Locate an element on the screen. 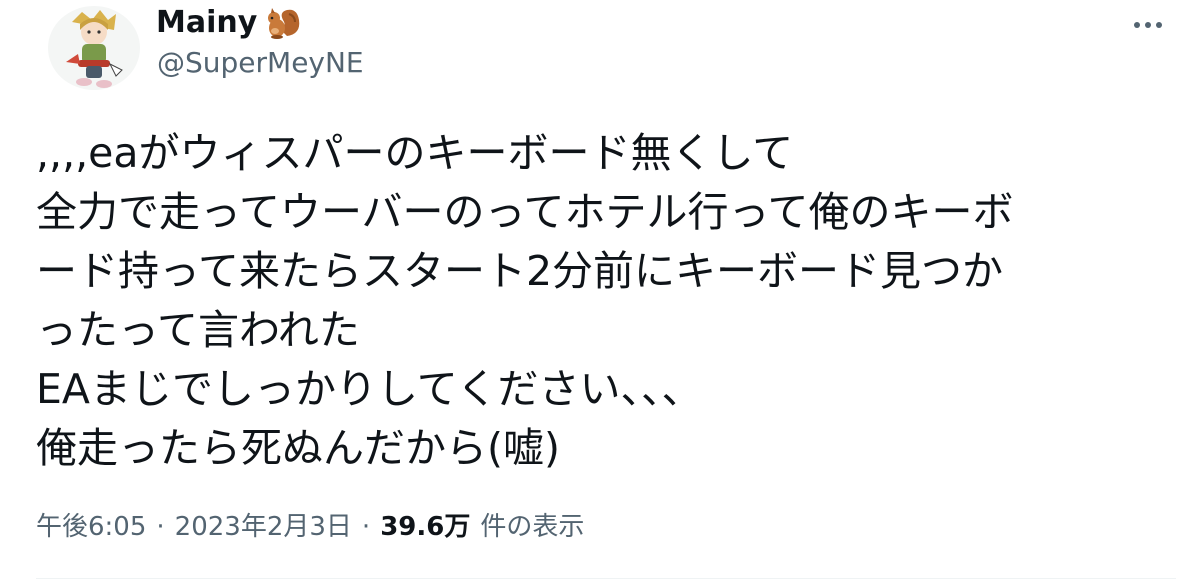 The width and height of the screenshot is (1202, 586). avatar is located at coordinates (94, 48).